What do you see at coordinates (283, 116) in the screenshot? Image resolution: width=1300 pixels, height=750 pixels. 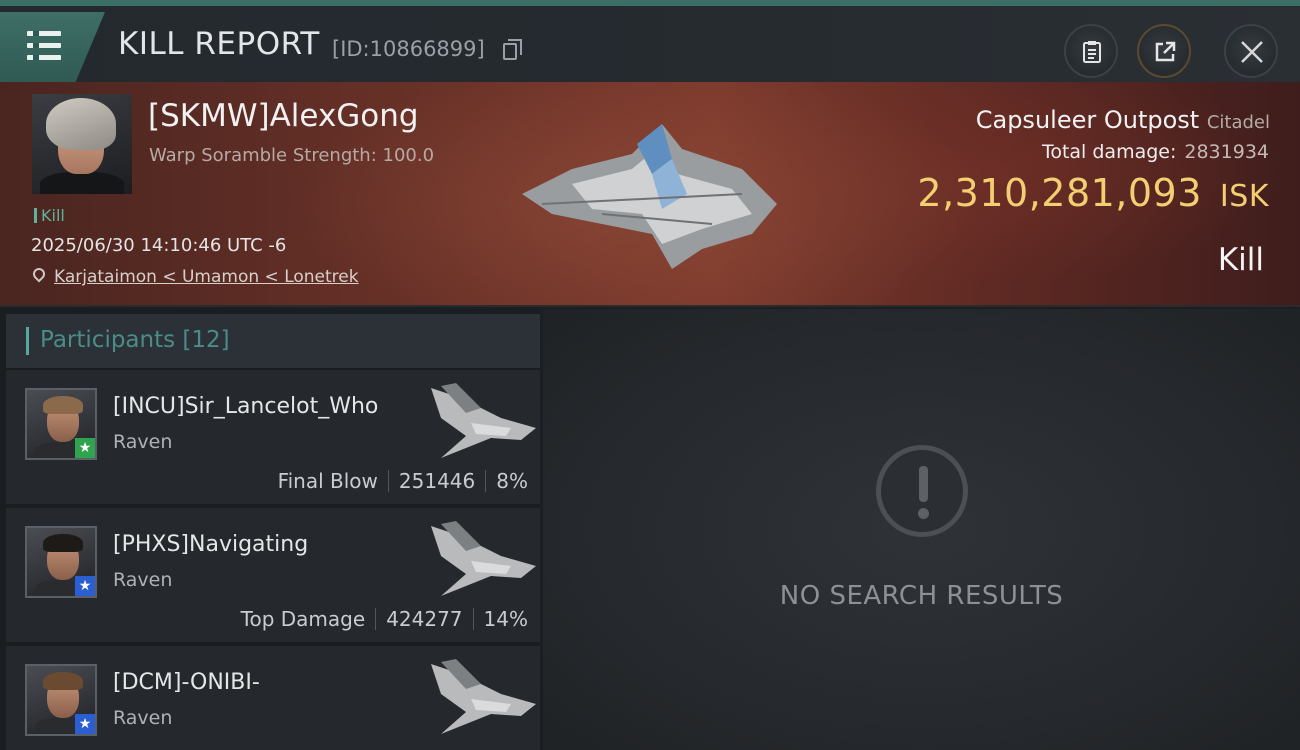 I see `victim-name: [SKMW]AlexGong` at bounding box center [283, 116].